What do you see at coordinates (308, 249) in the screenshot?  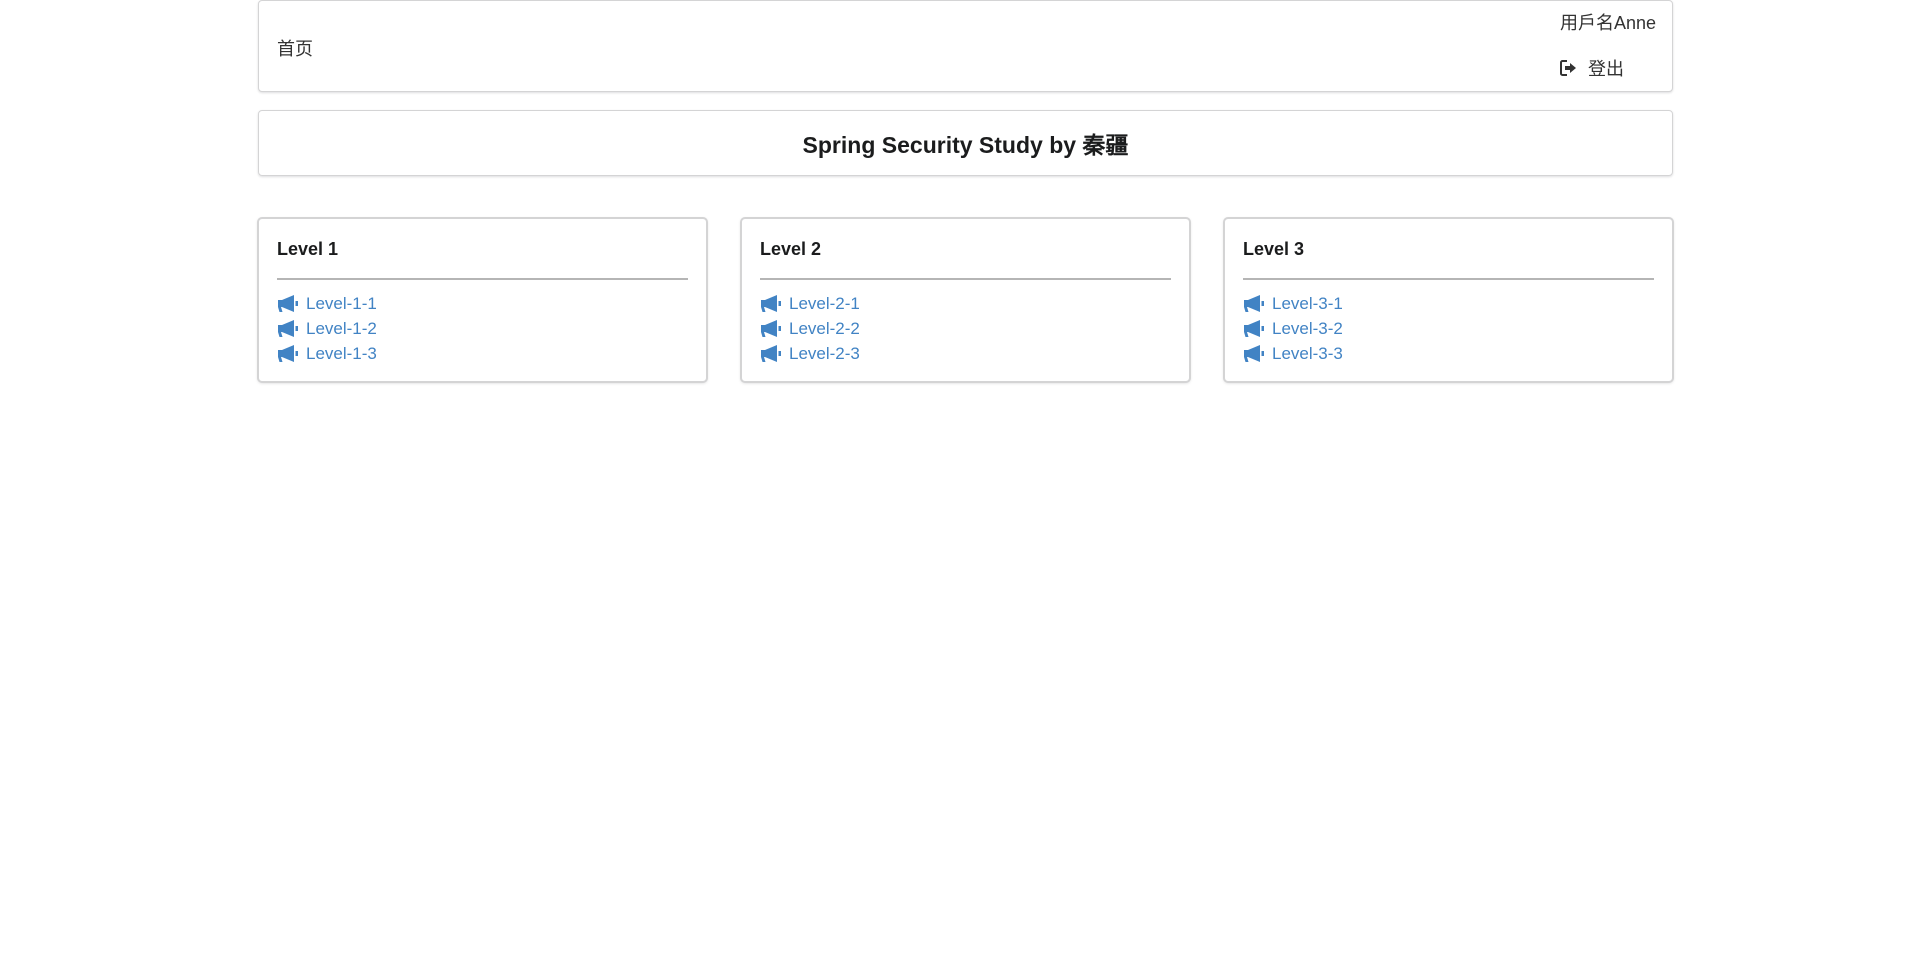 I see `level-card-title: Level 1` at bounding box center [308, 249].